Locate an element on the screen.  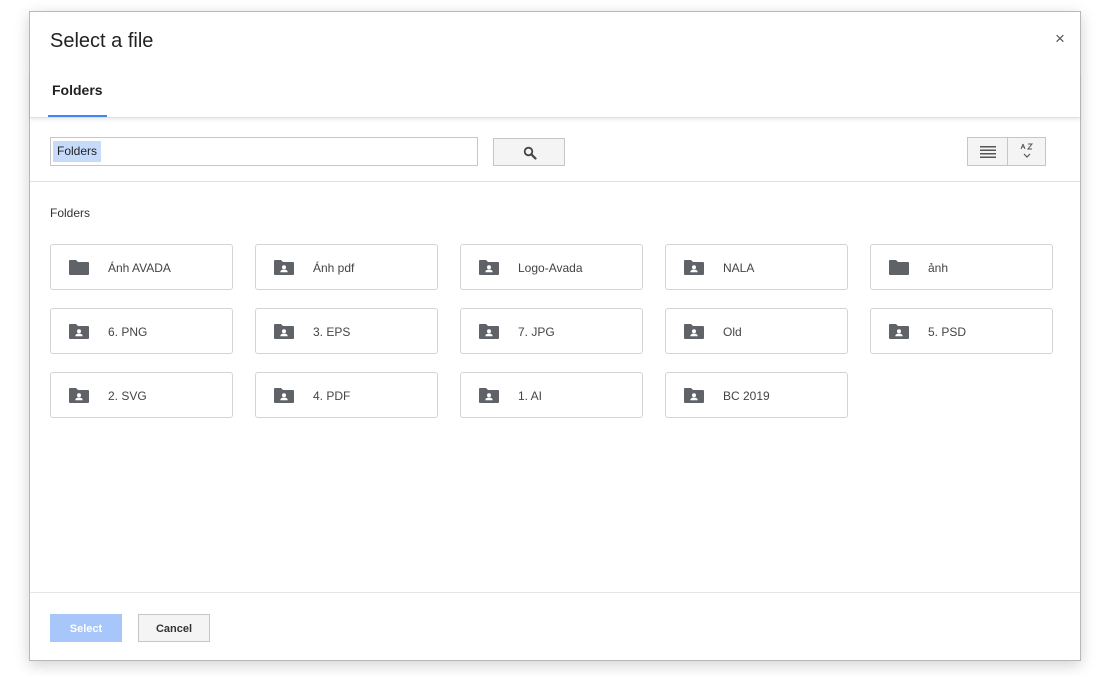
folder-item: 2. SVG is located at coordinates (141, 395).